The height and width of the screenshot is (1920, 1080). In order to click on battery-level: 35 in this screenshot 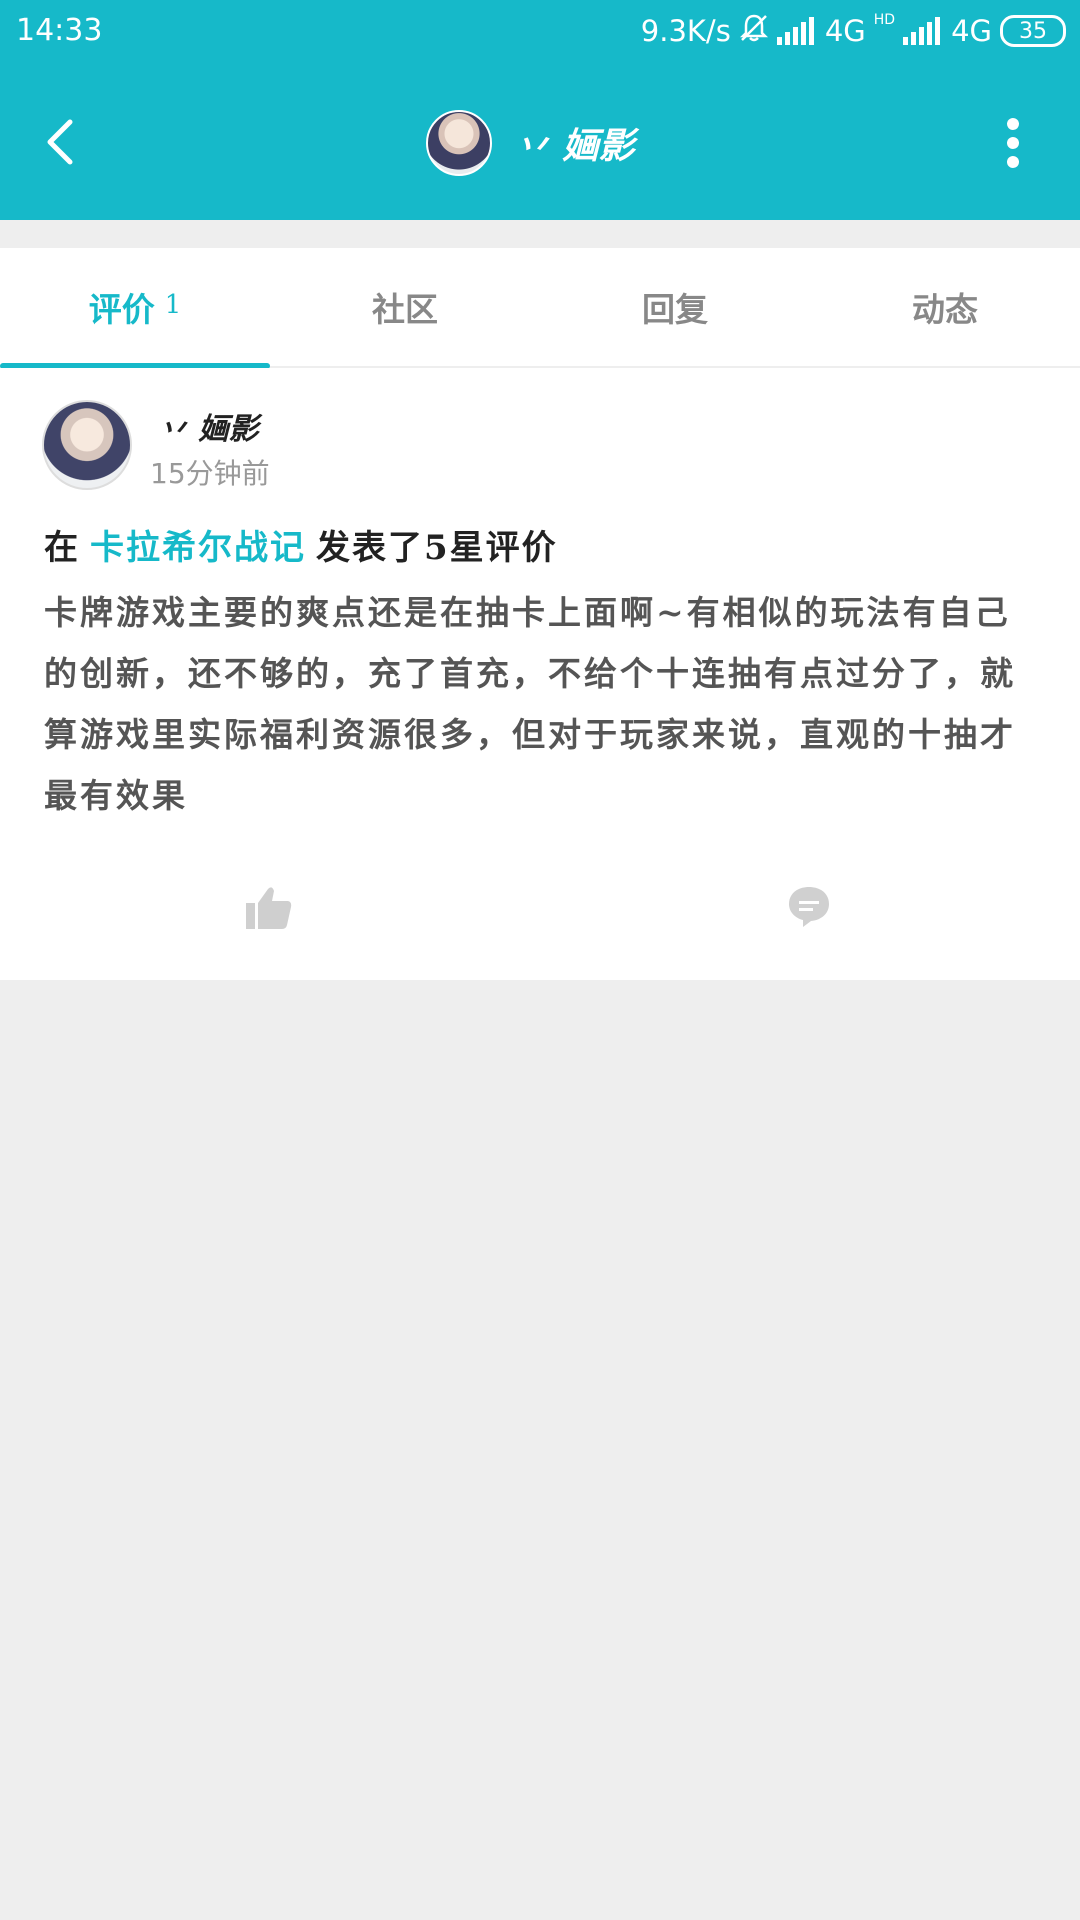, I will do `click(1033, 31)`.